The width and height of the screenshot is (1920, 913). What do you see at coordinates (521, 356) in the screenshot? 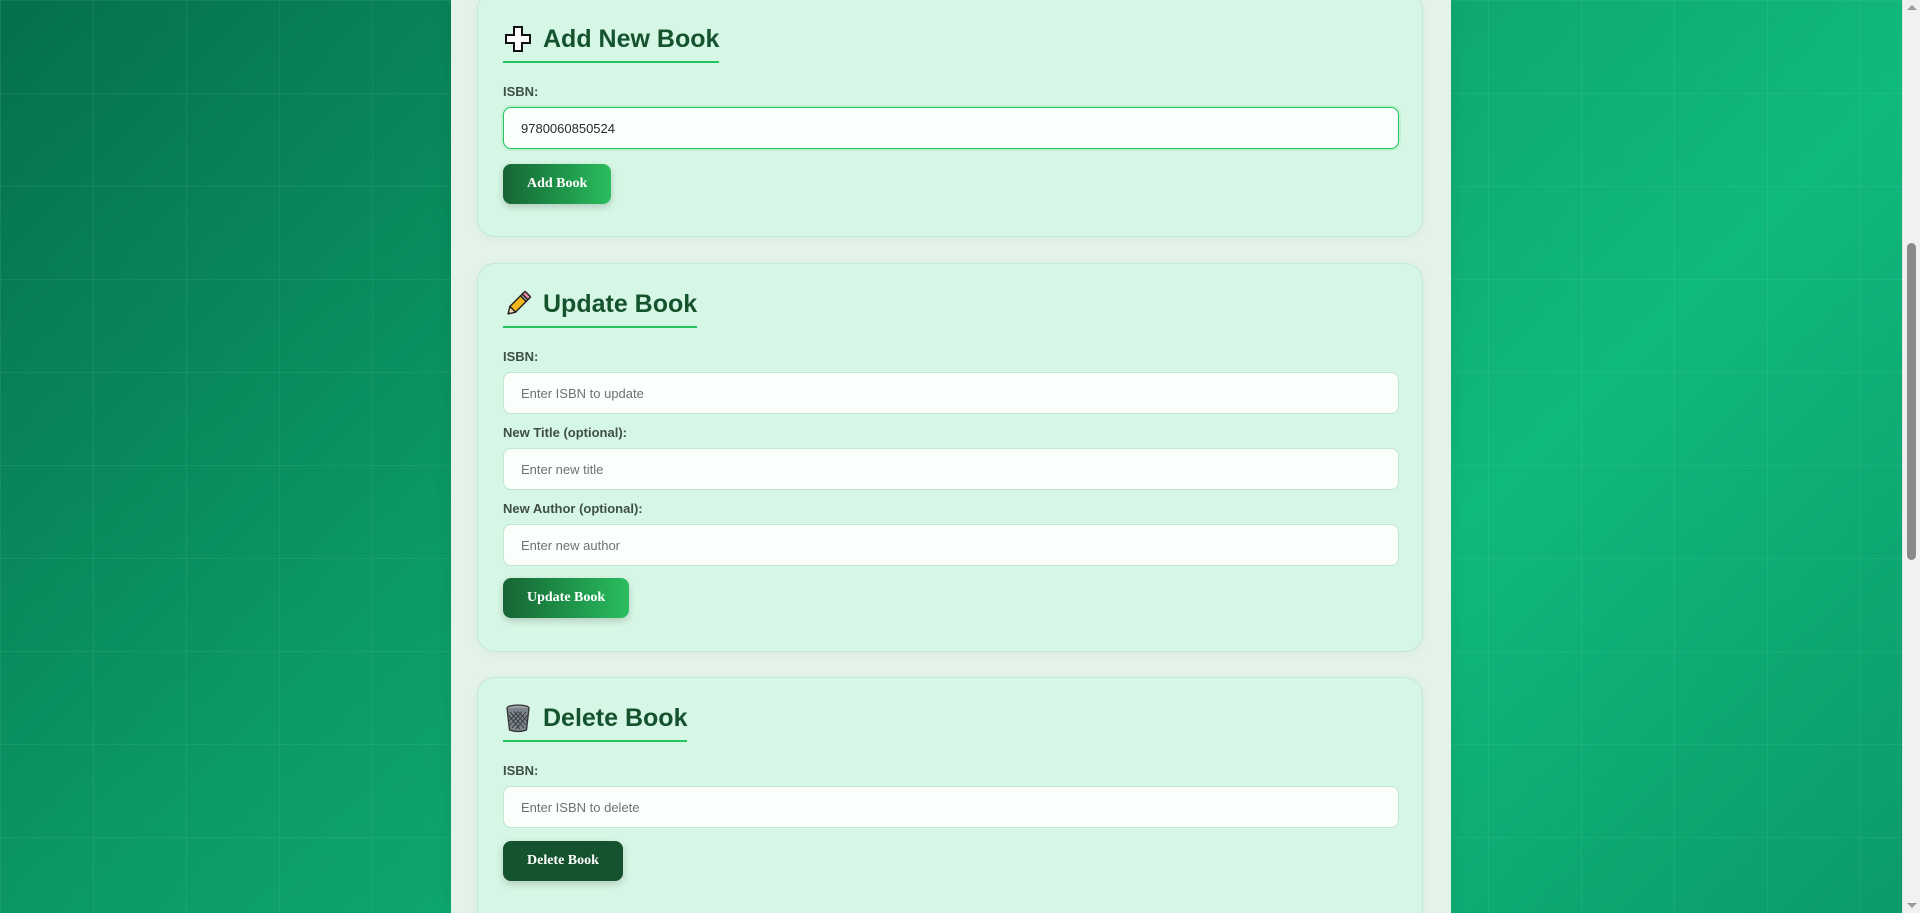
I see `update-isbn-label: ISBN:` at bounding box center [521, 356].